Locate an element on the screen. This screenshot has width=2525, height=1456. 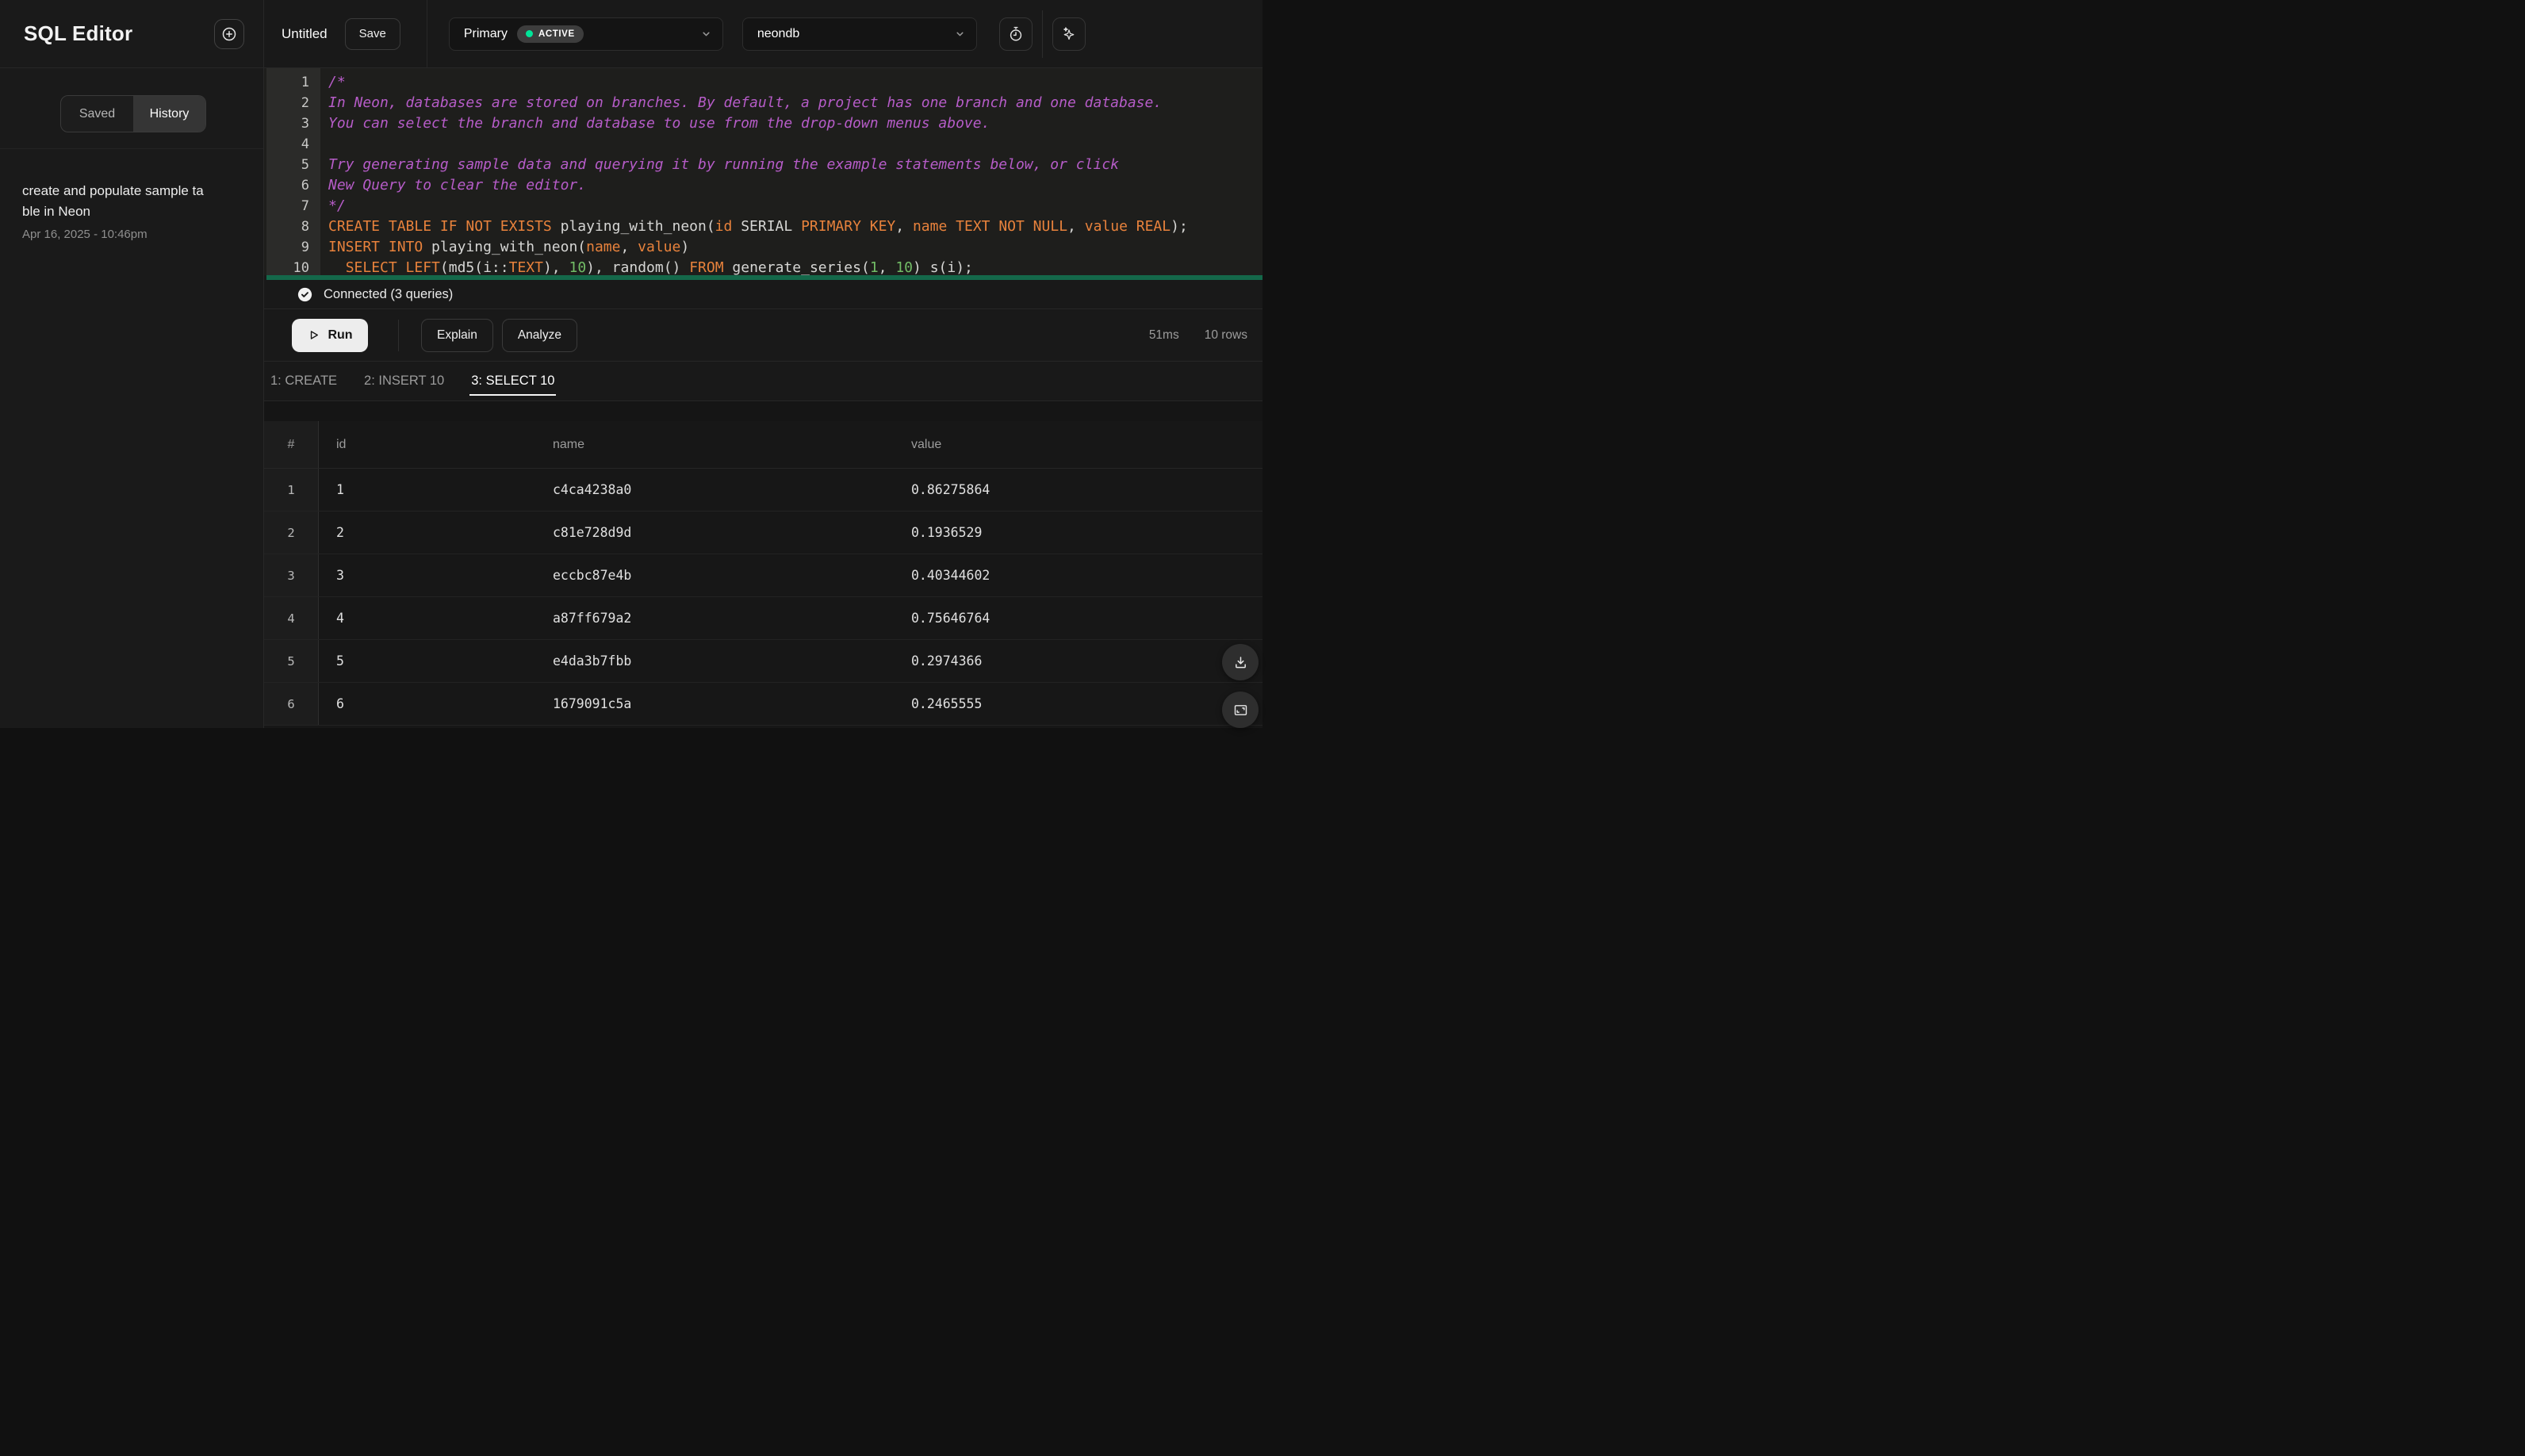
column-header-id: id is located at coordinates (341, 444).